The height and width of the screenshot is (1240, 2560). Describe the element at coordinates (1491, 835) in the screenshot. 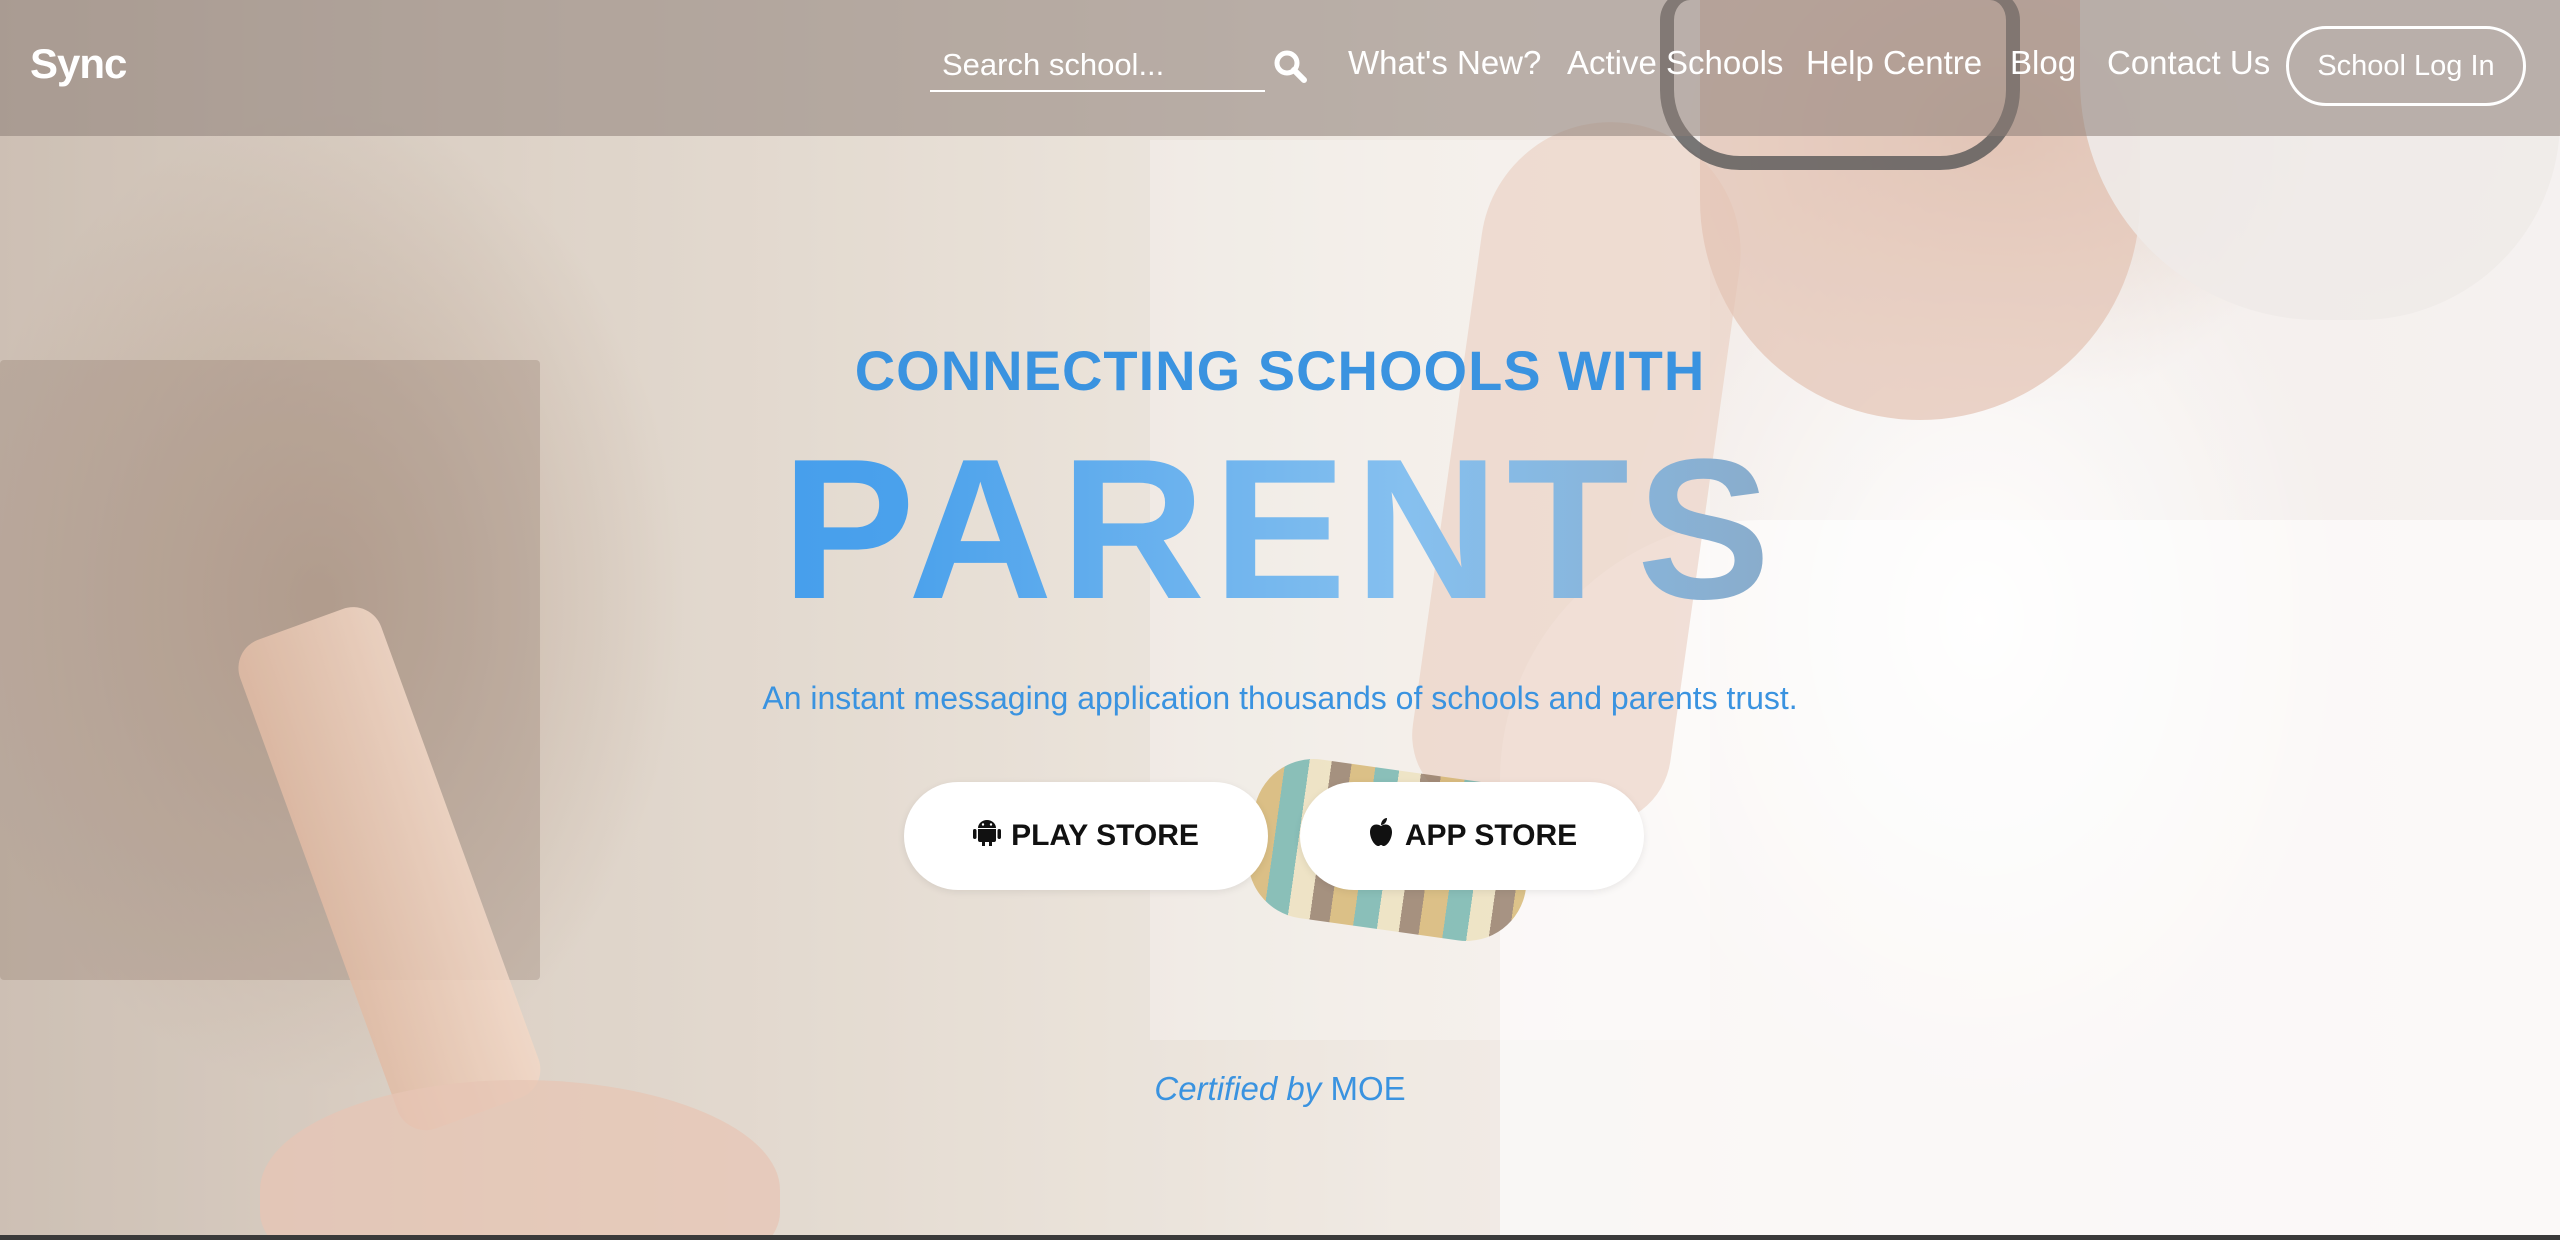

I see `app-store-label: APP STORE` at that location.